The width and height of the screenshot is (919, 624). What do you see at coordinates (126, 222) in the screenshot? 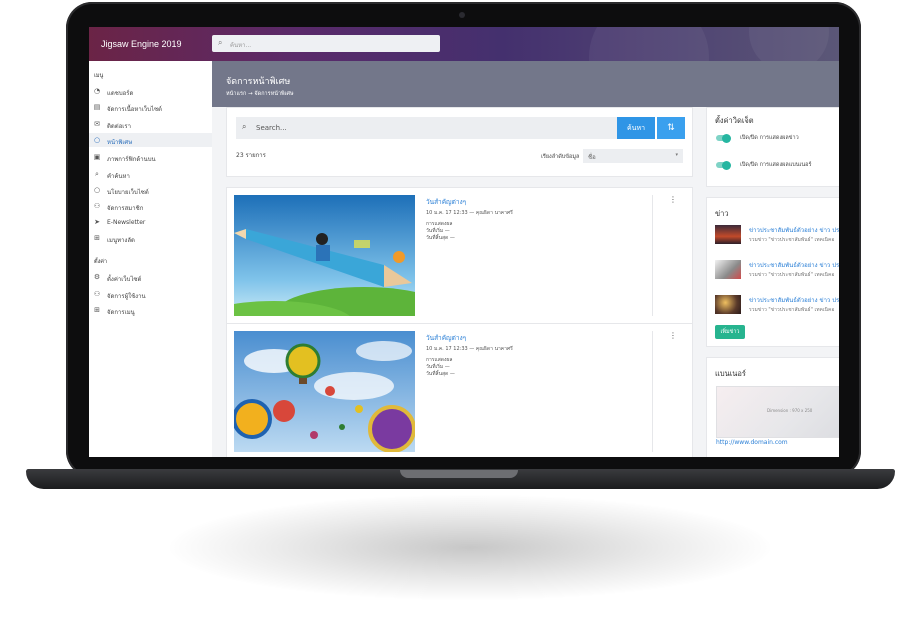
I see `sidebar-item-label: E-Newsletter` at bounding box center [126, 222].